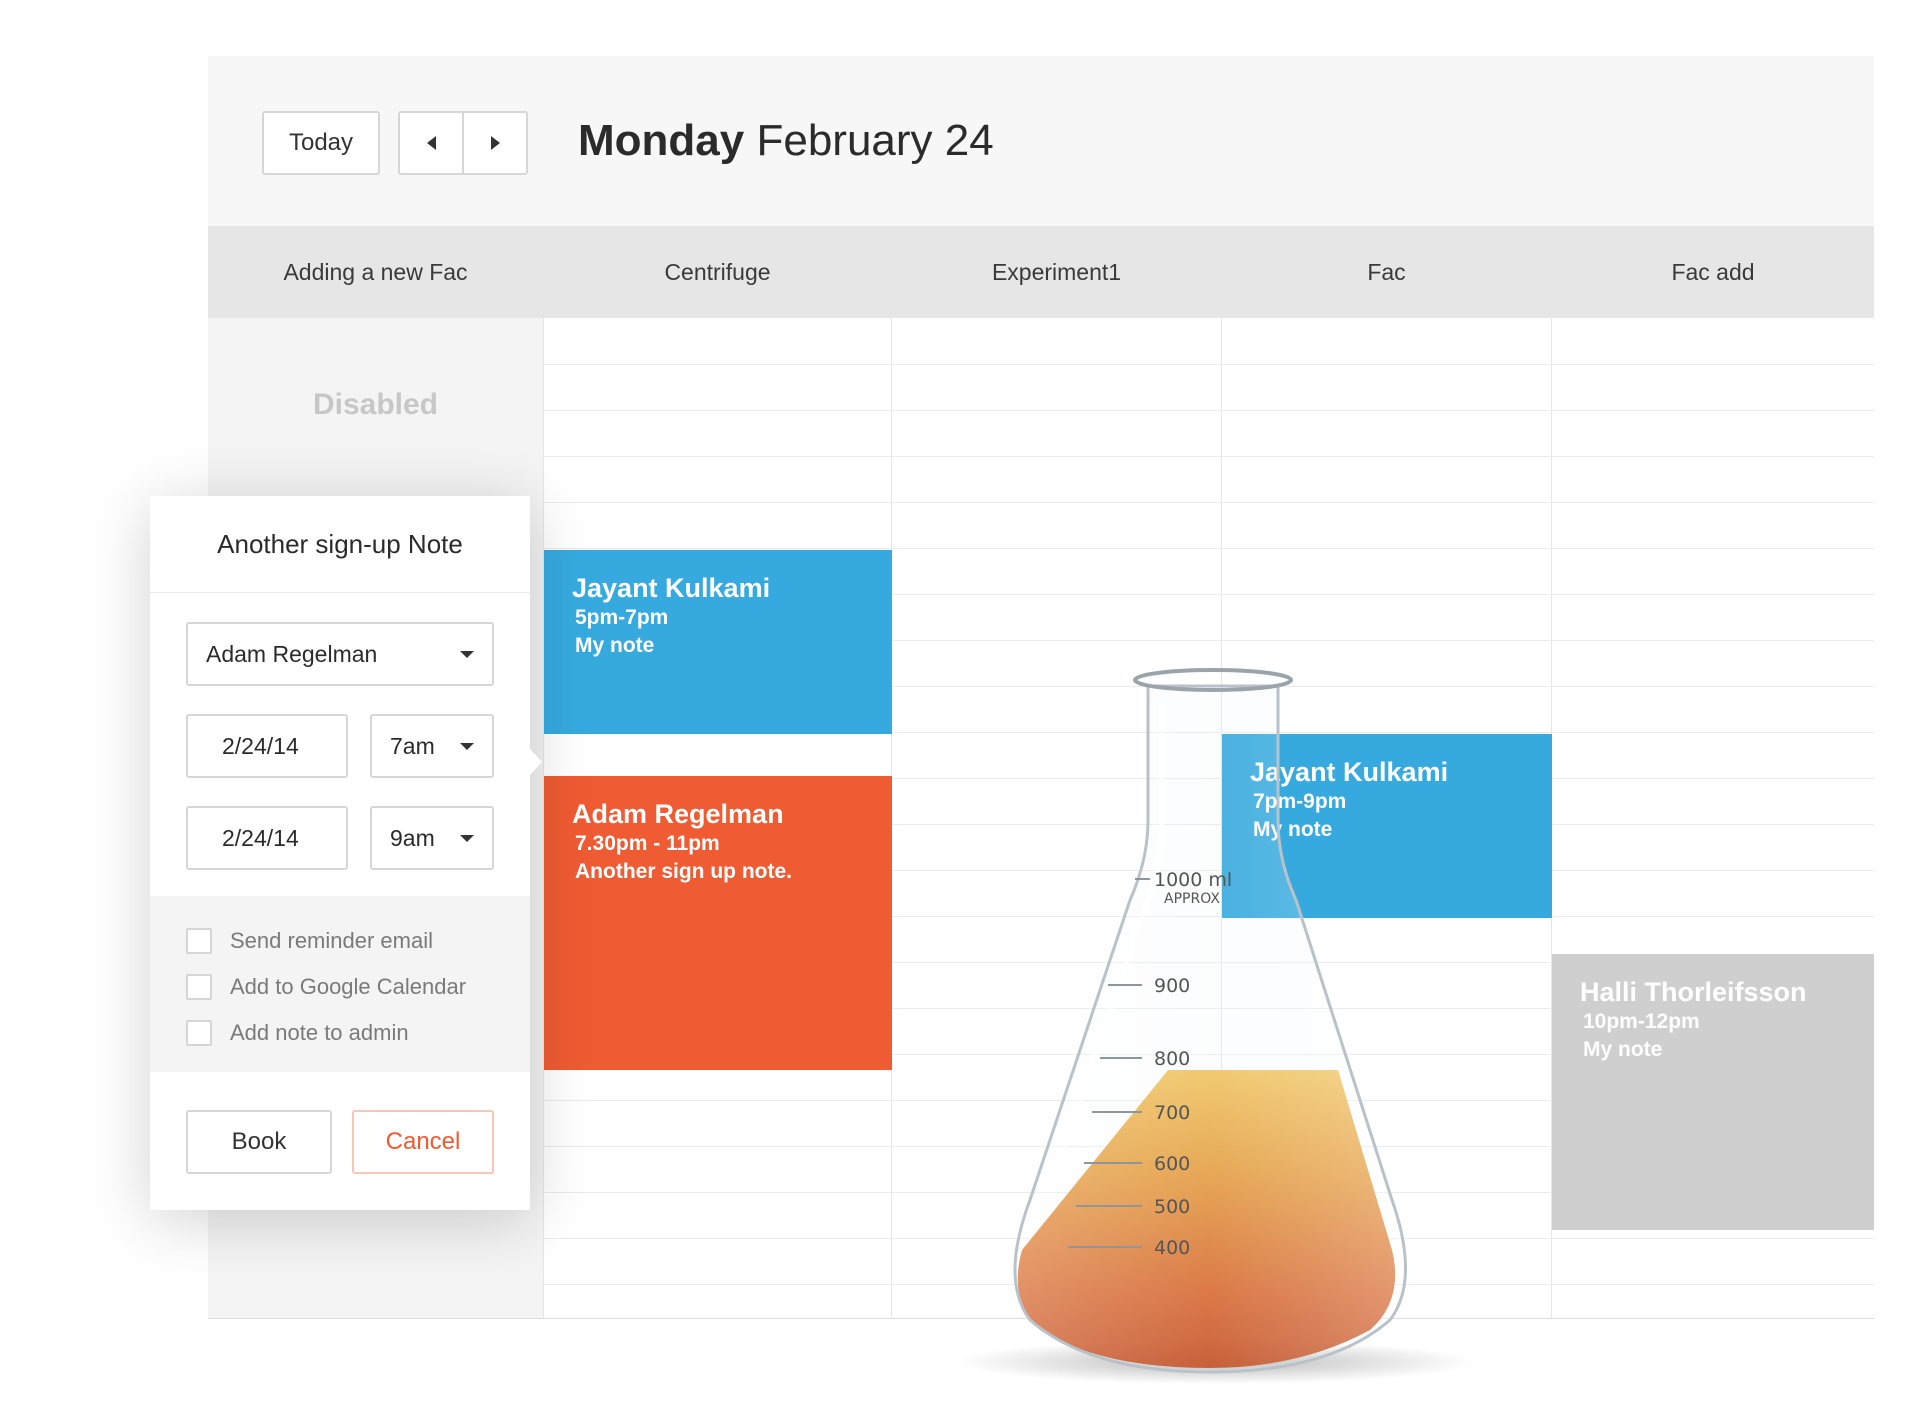  I want to click on send-reminder-option: Send reminder email, so click(309, 941).